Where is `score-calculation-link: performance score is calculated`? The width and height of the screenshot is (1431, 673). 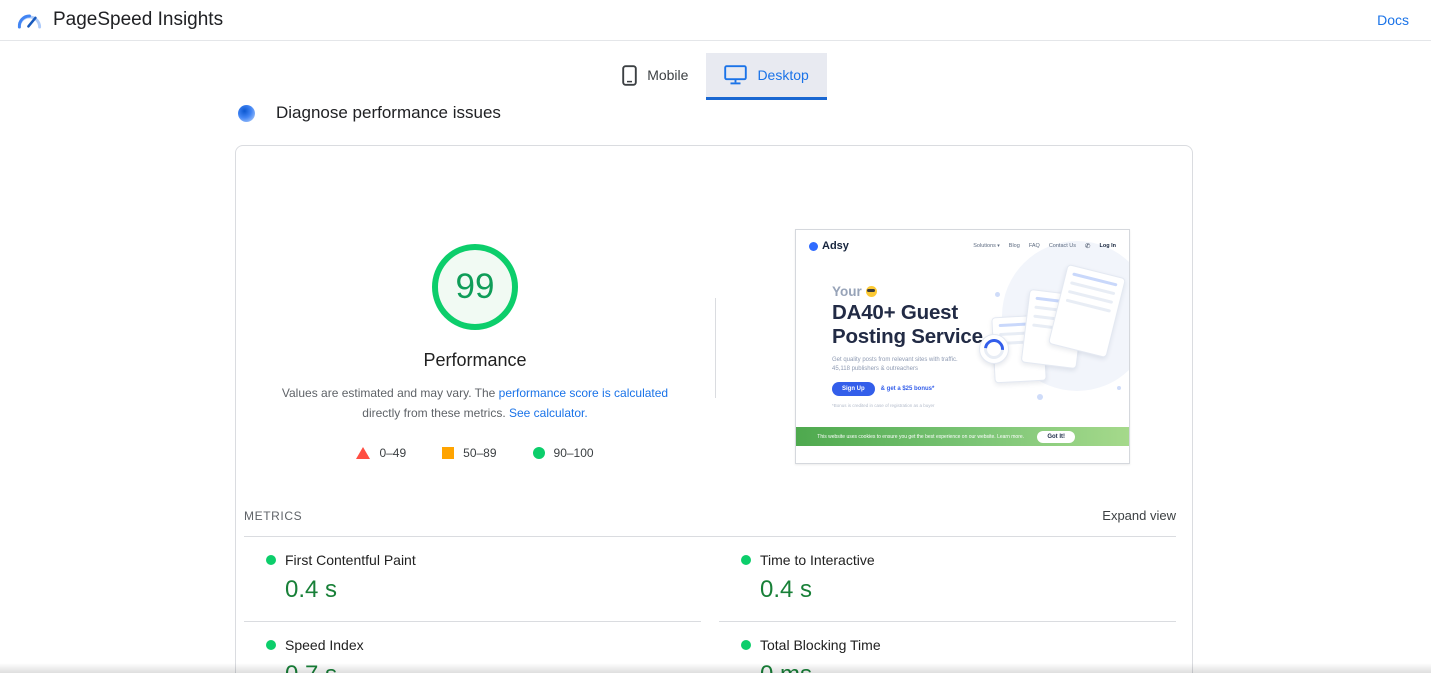
score-calculation-link: performance score is calculated is located at coordinates (583, 393).